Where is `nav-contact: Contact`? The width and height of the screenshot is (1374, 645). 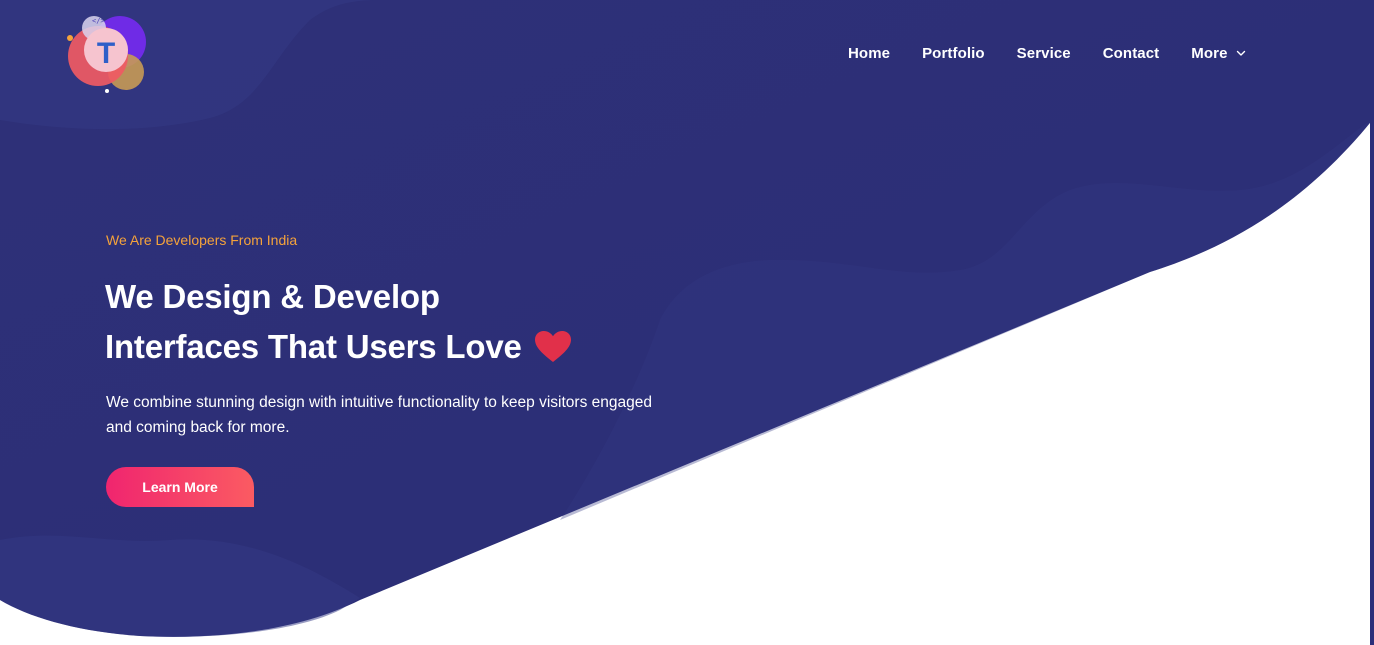
nav-contact: Contact is located at coordinates (1131, 53).